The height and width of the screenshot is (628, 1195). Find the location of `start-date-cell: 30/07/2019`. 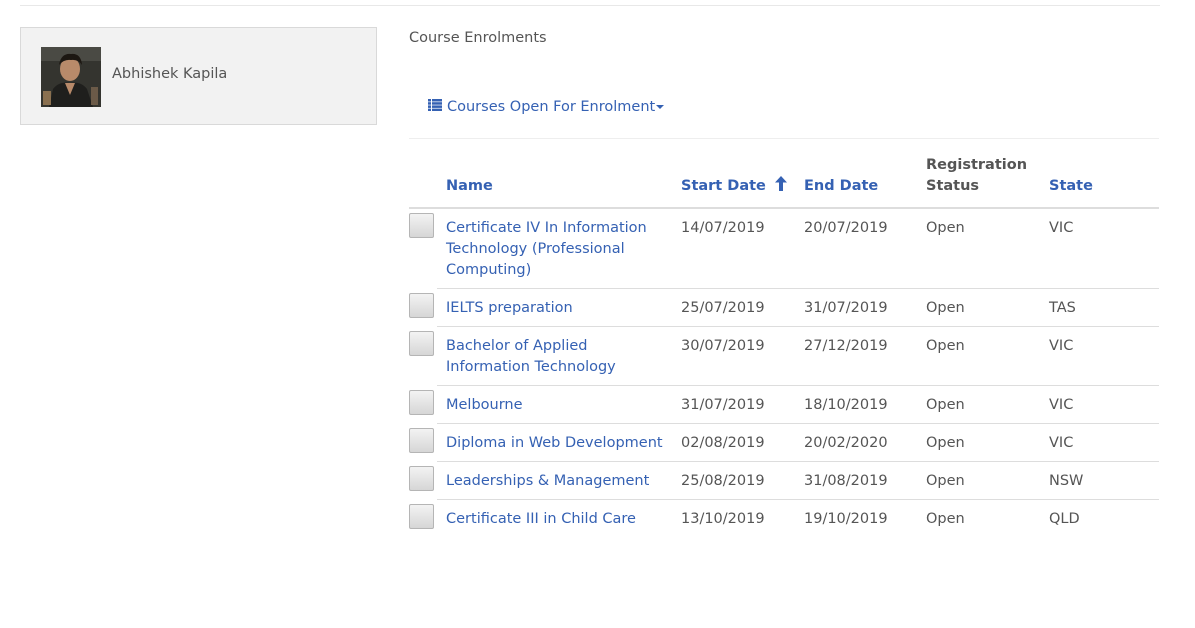

start-date-cell: 30/07/2019 is located at coordinates (723, 346).